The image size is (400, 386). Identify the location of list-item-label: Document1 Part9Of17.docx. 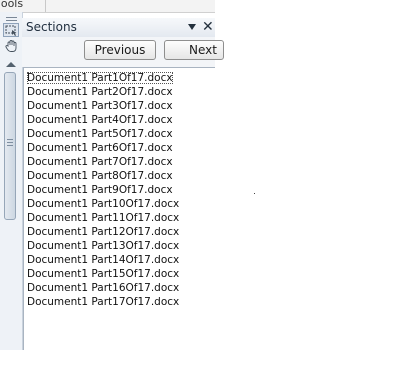
(100, 190).